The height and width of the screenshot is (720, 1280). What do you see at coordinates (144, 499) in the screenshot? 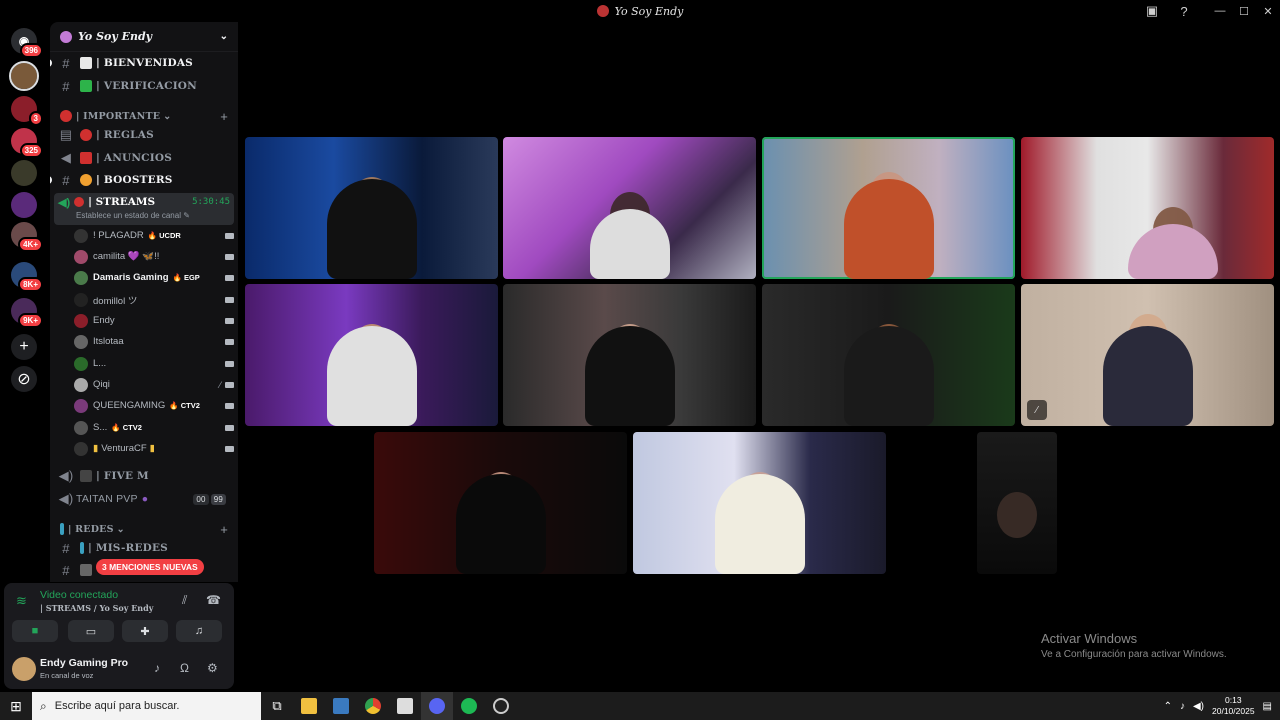
I see `voice-channel-taitan-pvp: ◀) TAITAN PVP ● 00 99` at bounding box center [144, 499].